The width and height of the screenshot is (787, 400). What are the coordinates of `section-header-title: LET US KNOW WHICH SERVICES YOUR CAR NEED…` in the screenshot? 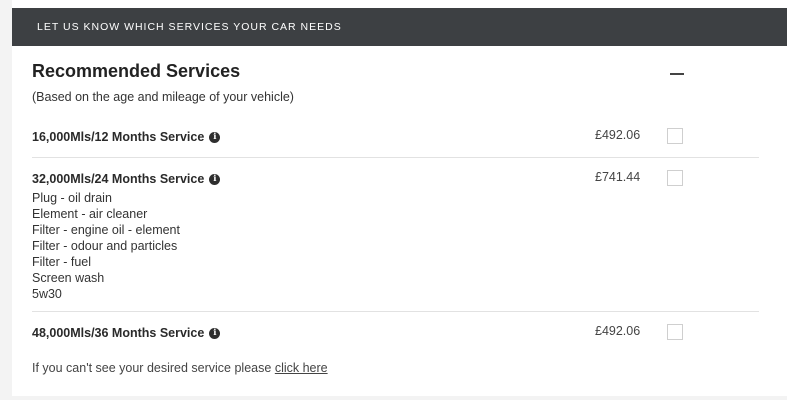 It's located at (189, 27).